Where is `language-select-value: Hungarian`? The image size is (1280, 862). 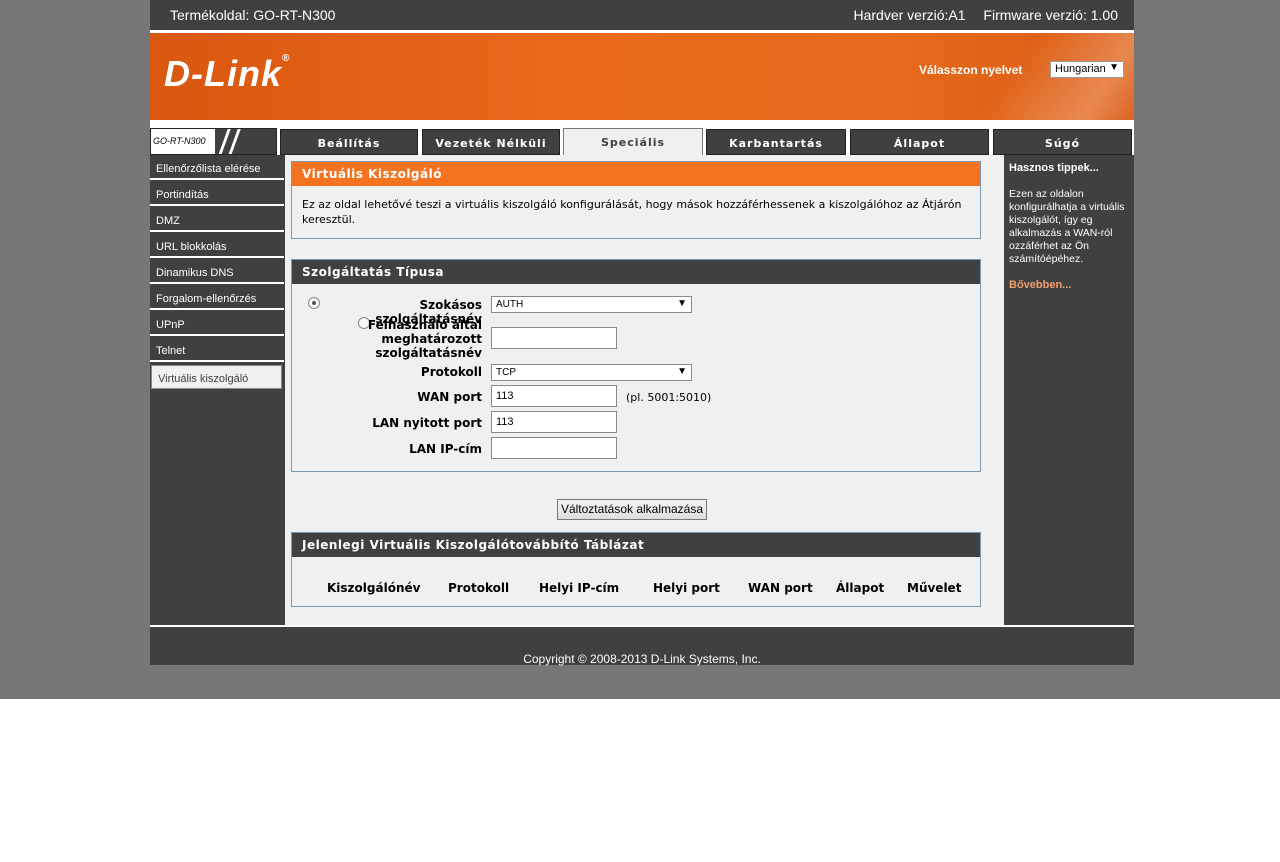
language-select-value: Hungarian is located at coordinates (1080, 69).